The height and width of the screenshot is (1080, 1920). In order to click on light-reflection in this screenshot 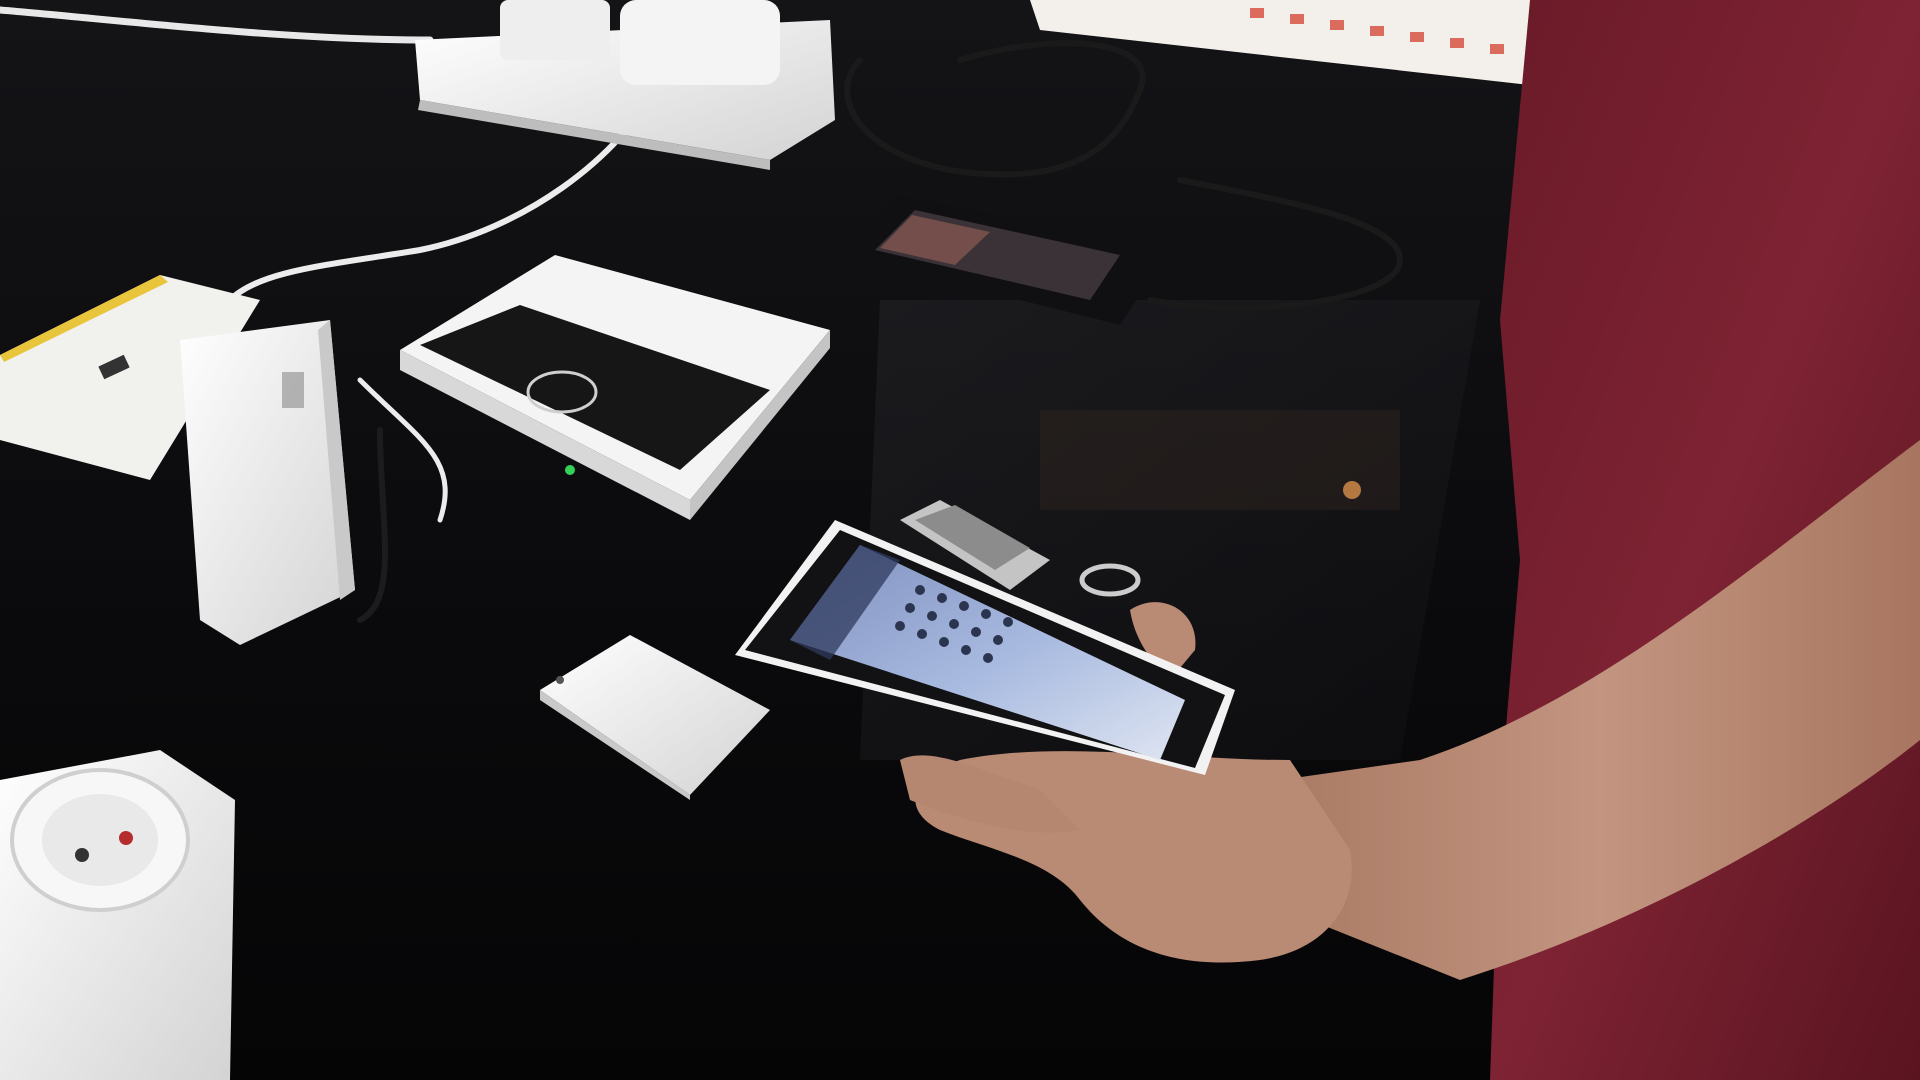, I will do `click(1352, 490)`.